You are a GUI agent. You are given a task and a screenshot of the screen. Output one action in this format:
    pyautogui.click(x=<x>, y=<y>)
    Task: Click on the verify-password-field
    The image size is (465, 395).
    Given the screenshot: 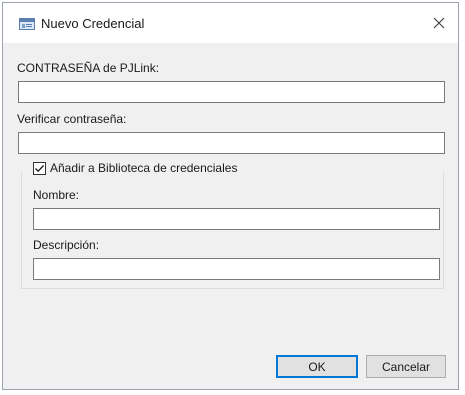 What is the action you would take?
    pyautogui.click(x=231, y=143)
    